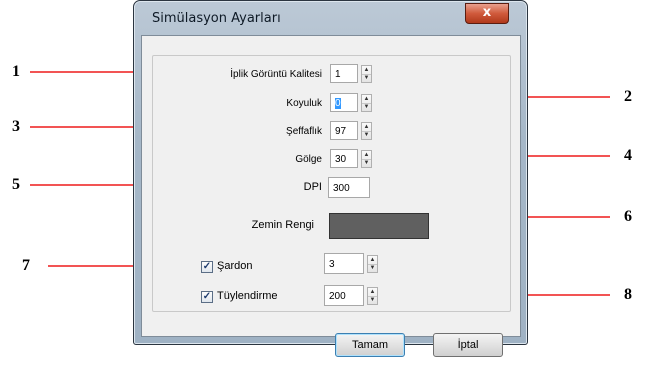 Image resolution: width=660 pixels, height=371 pixels. I want to click on dpi-input: 300, so click(349, 187).